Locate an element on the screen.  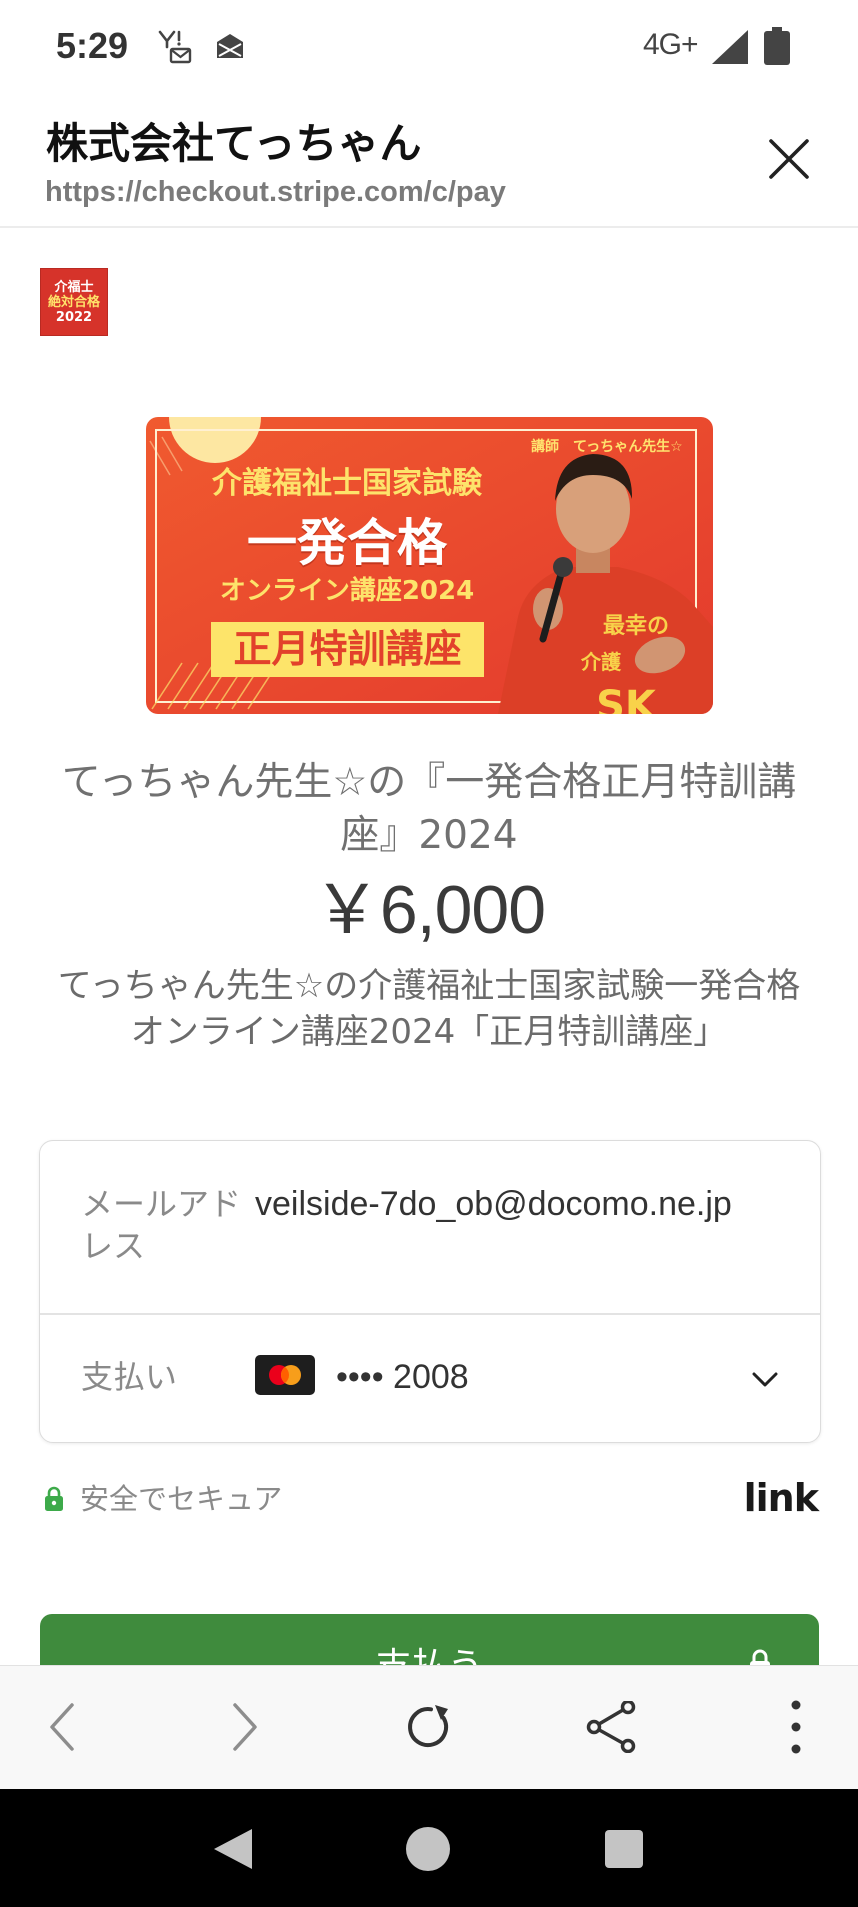
product-name: てっちゃん先生☆の『一発合格正月特訓講座』2024 is located at coordinates (429, 809).